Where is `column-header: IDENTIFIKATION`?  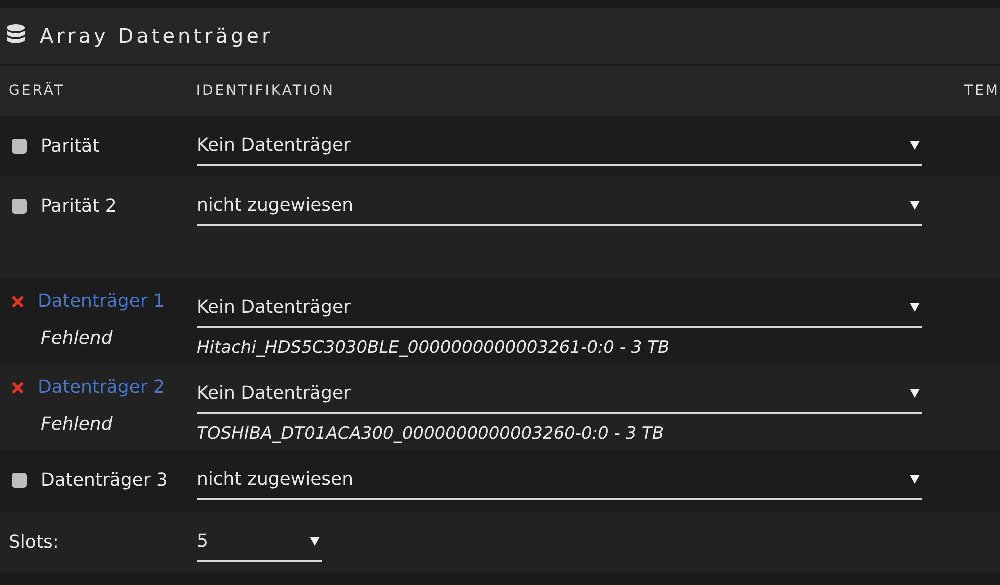 column-header: IDENTIFIKATION is located at coordinates (266, 91).